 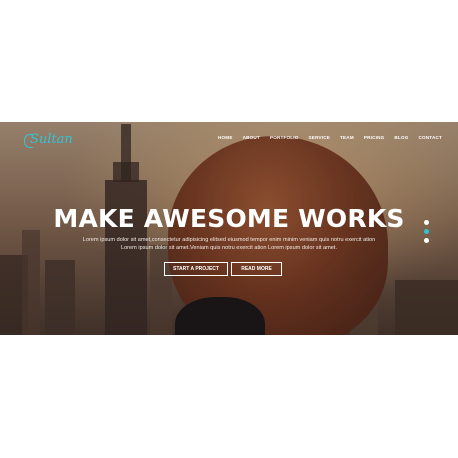 I want to click on nav-item-contact: CONTACT, so click(x=430, y=137).